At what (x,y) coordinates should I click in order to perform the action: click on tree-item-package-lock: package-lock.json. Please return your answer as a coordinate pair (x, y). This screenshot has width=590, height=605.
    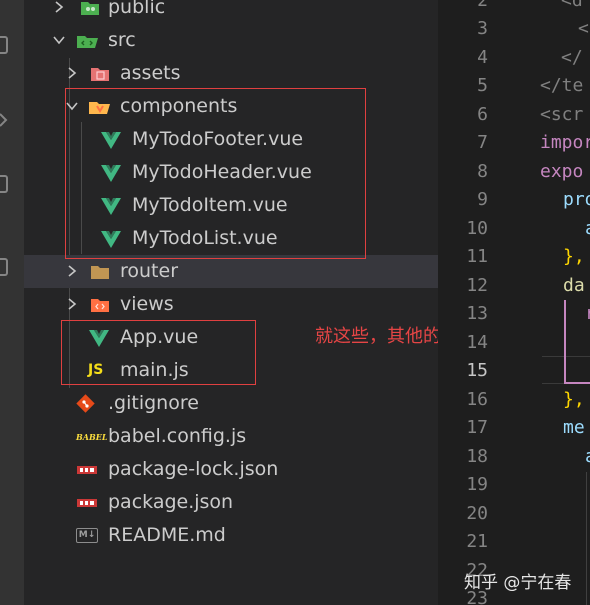
    Looking at the image, I should click on (231, 469).